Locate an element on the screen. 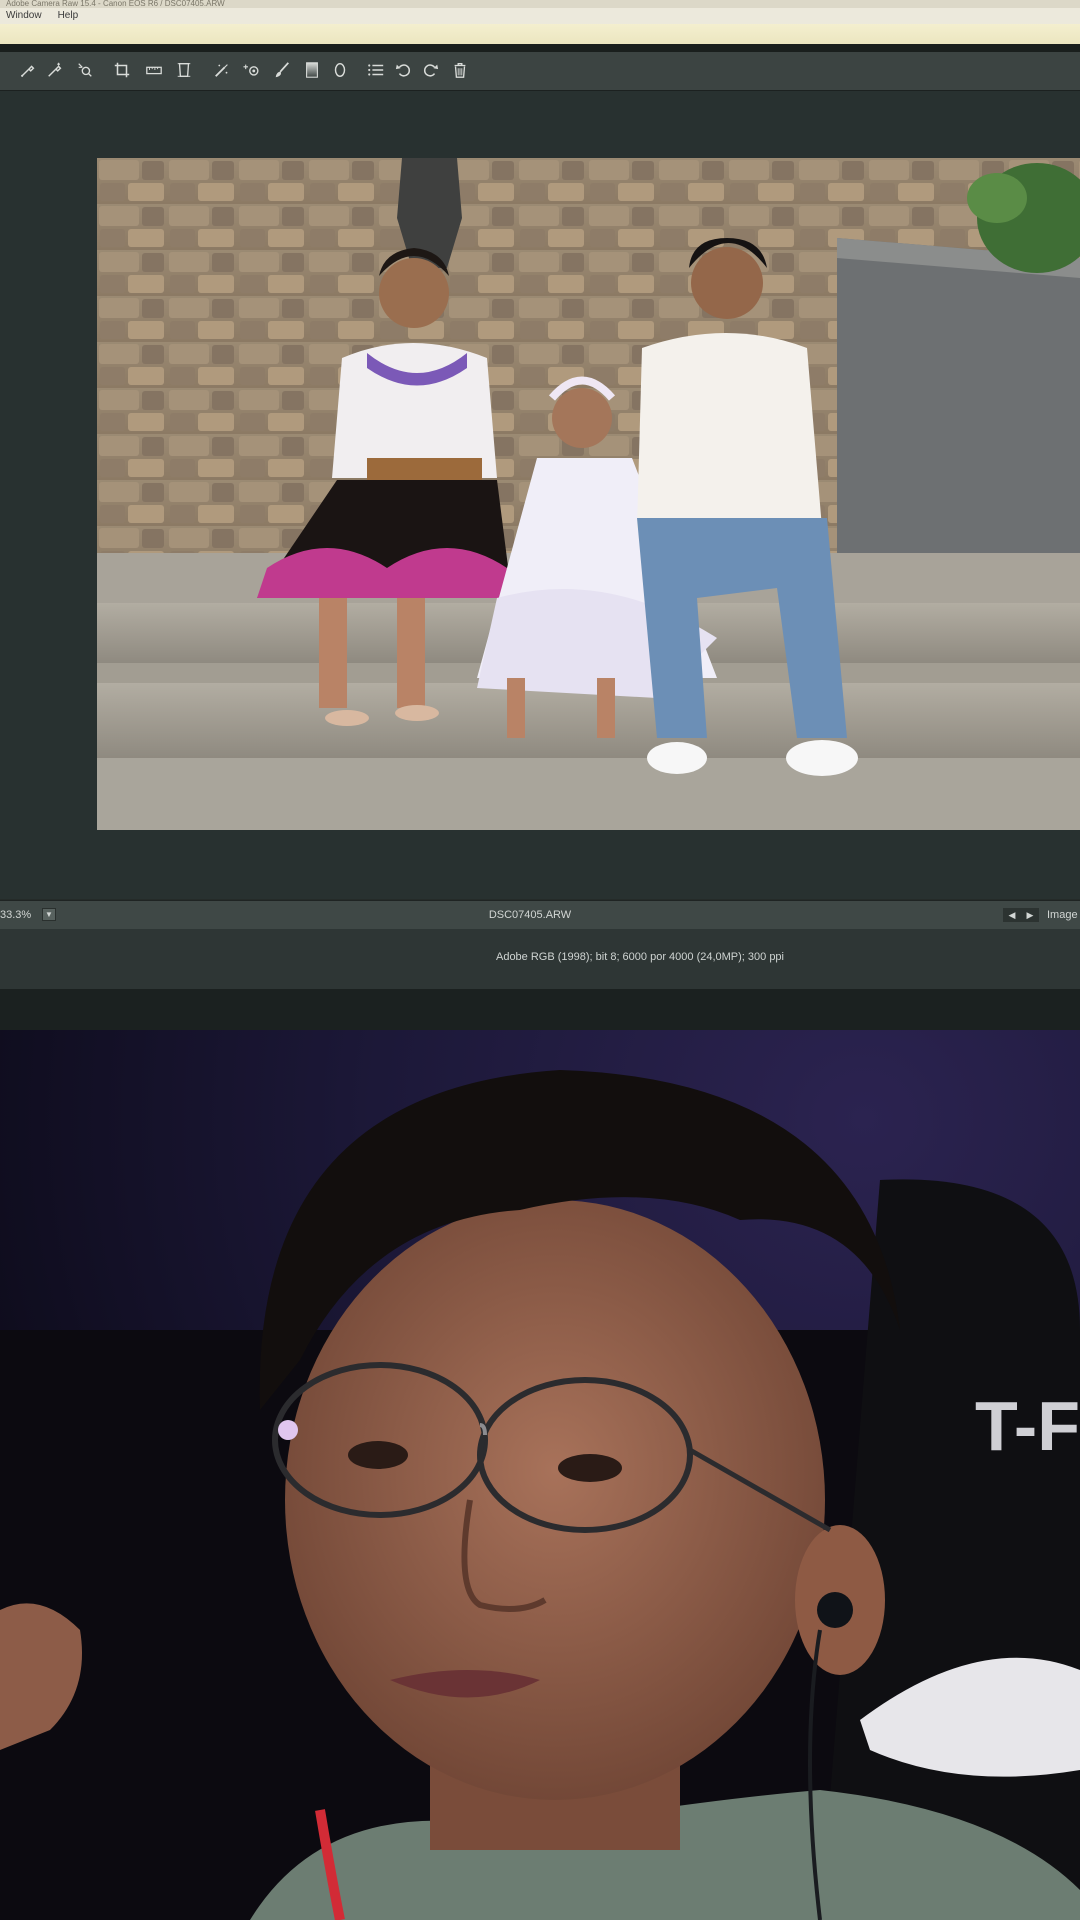 This screenshot has height=1920, width=1080. previous-image-button: ◀ is located at coordinates (1012, 915).